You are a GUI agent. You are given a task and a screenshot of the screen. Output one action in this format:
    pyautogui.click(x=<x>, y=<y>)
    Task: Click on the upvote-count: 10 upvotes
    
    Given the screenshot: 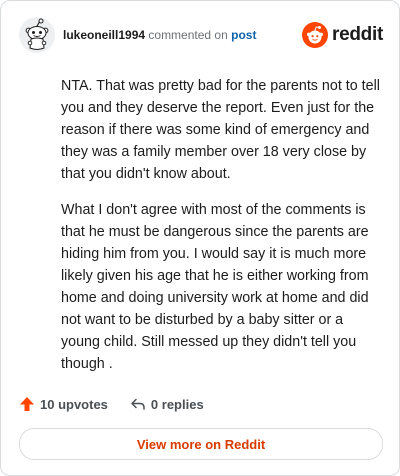 What is the action you would take?
    pyautogui.click(x=74, y=404)
    